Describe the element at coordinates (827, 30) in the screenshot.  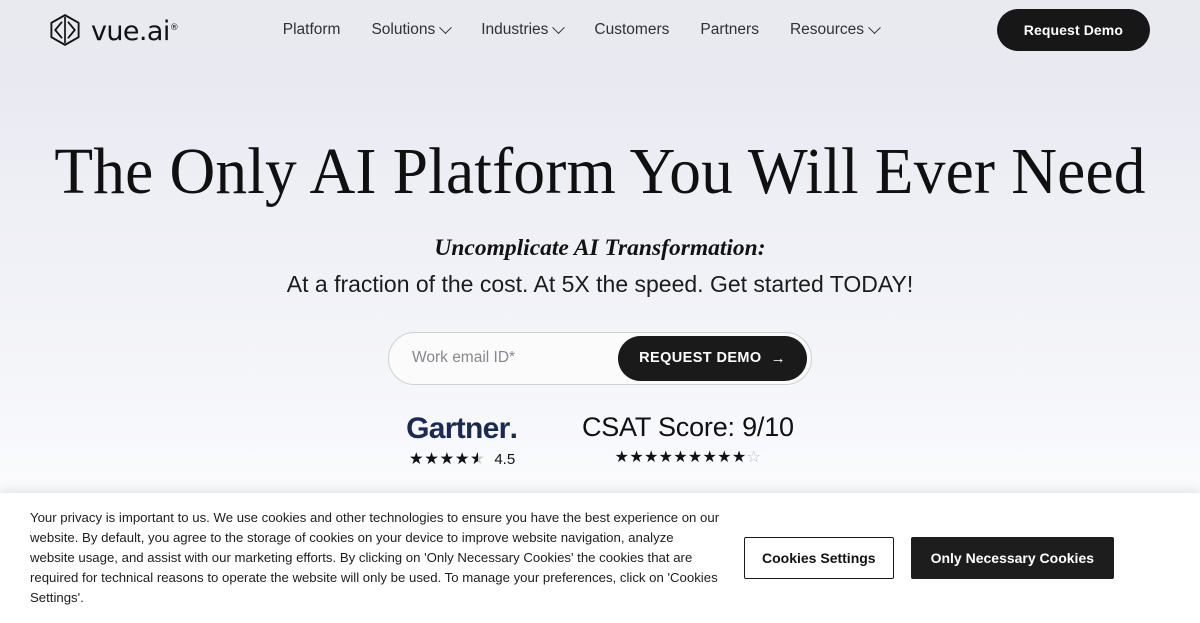
I see `nav-label: Resources` at that location.